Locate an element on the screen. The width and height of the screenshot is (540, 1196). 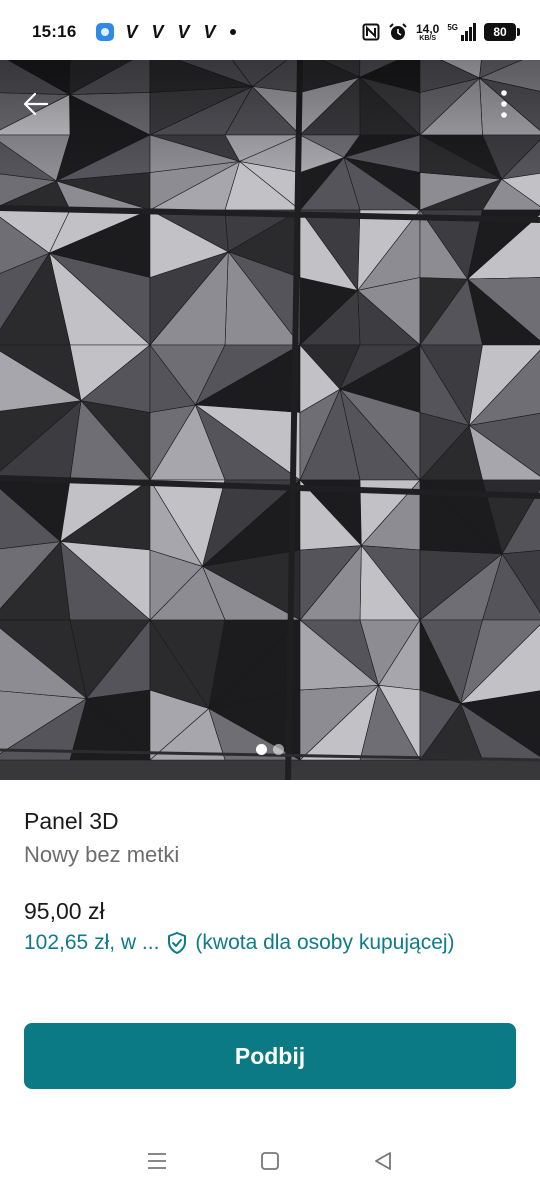
battery-indicator: 80 is located at coordinates (502, 32).